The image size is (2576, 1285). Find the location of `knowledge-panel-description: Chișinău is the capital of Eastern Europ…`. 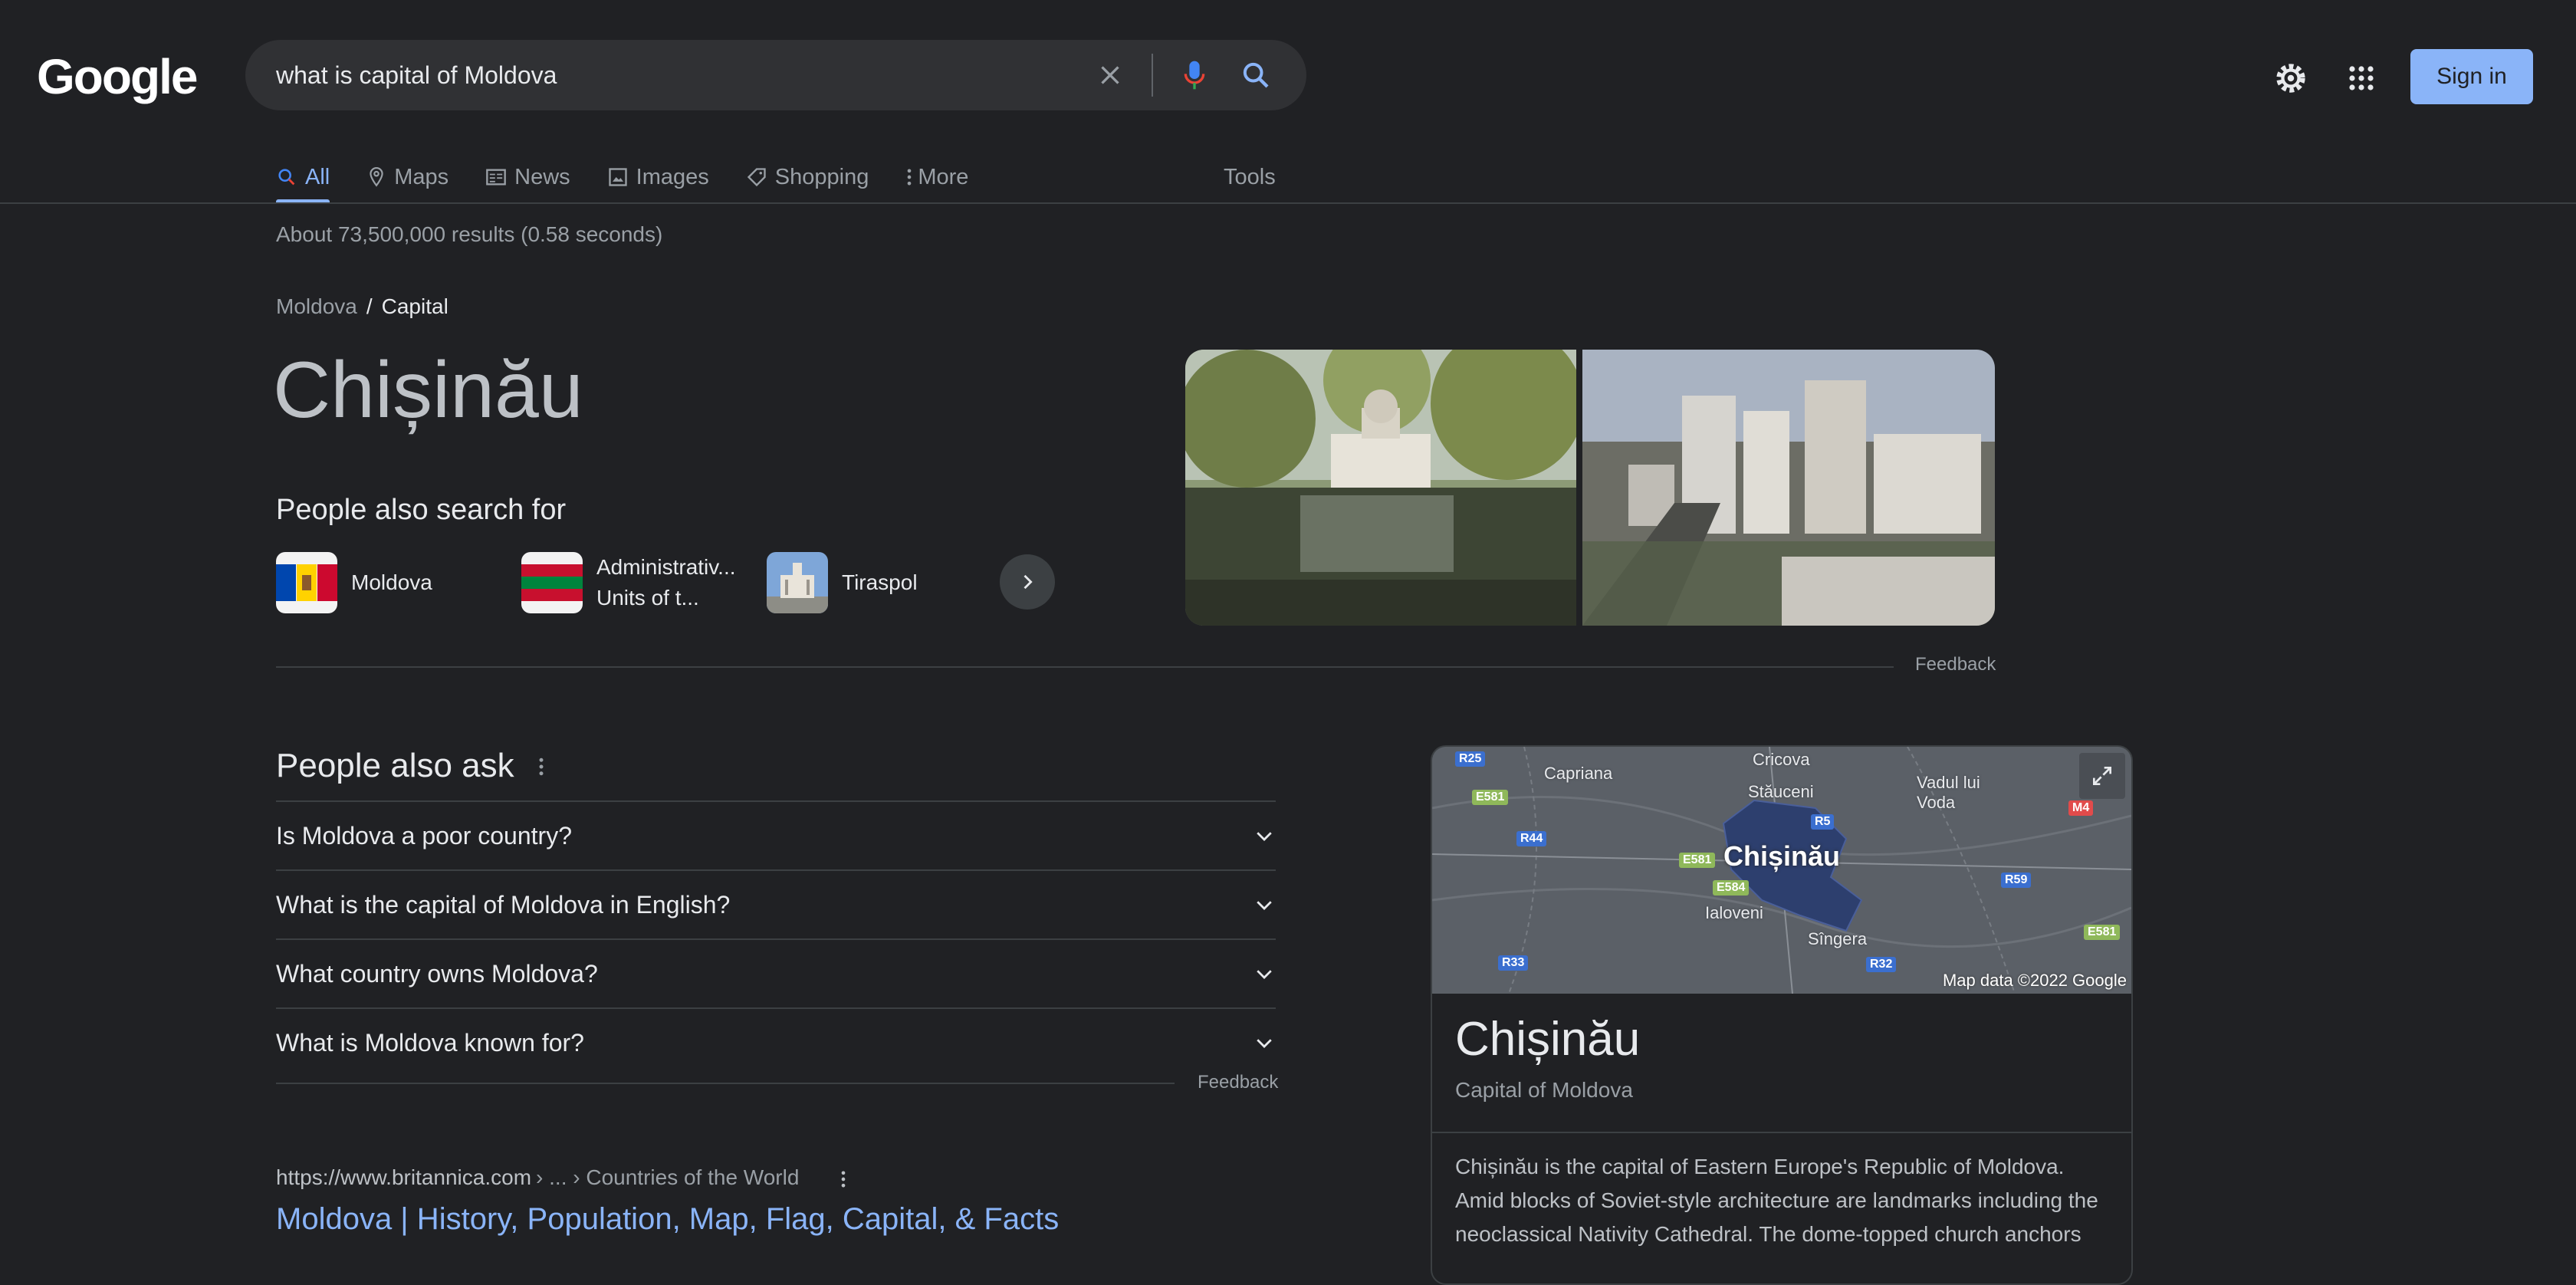

knowledge-panel-description: Chișinău is the capital of Eastern Europ… is located at coordinates (1777, 1200).